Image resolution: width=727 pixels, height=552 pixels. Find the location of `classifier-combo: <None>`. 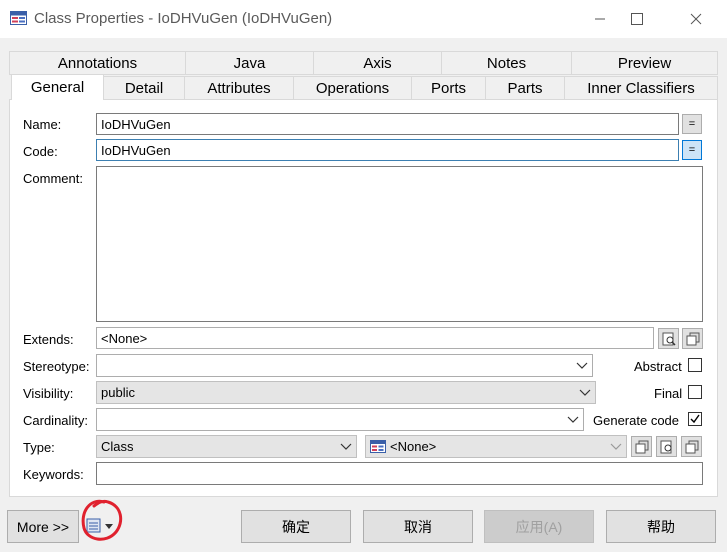

classifier-combo: <None> is located at coordinates (496, 446).